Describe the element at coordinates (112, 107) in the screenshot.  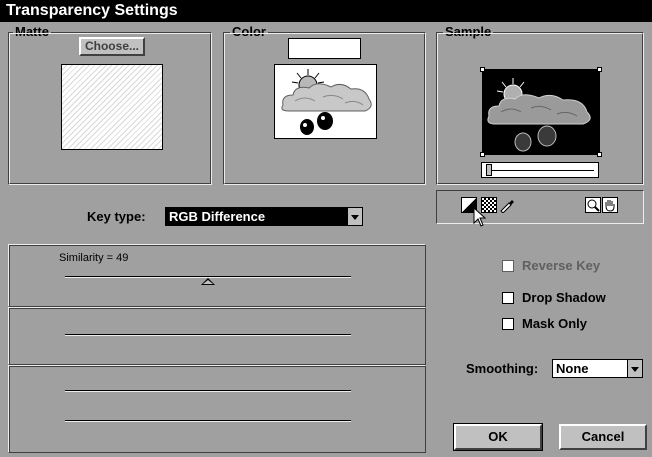
I see `matte-swatch` at that location.